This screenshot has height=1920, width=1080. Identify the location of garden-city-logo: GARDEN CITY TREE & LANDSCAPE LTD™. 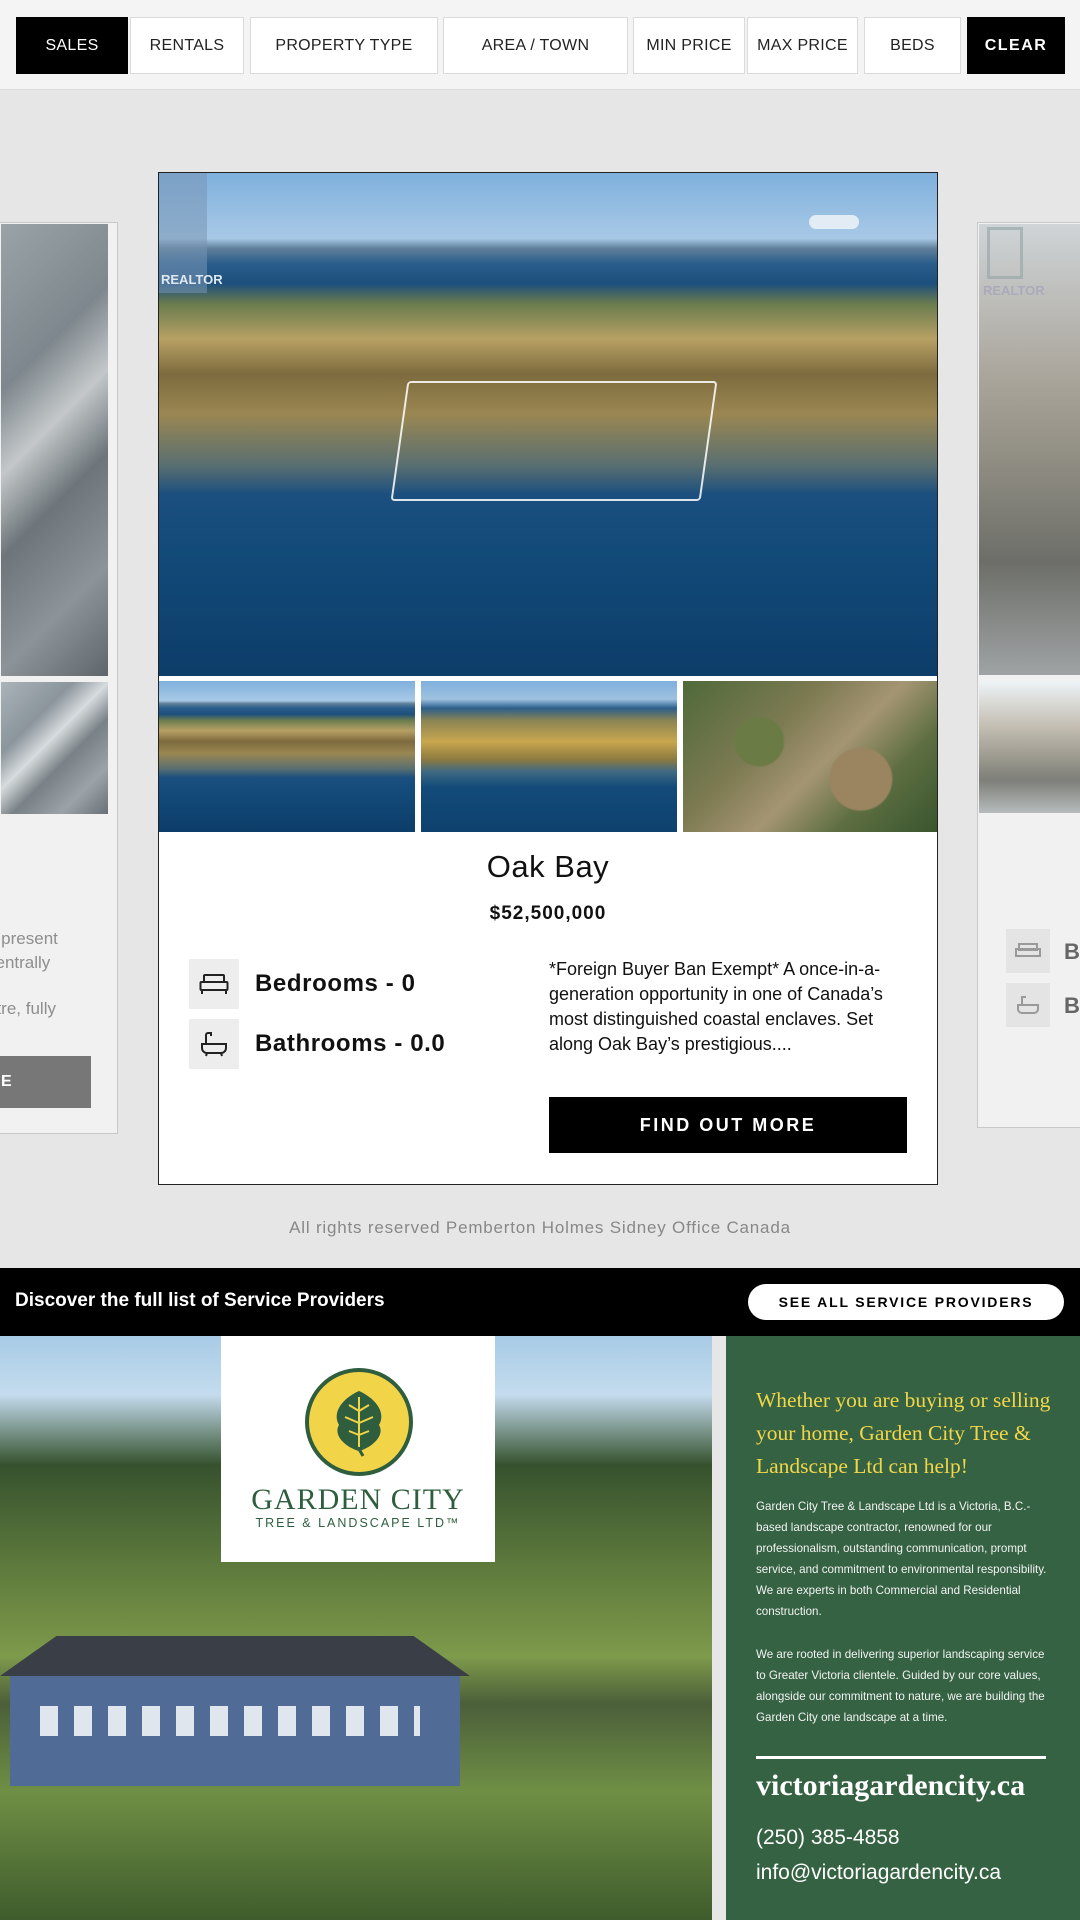
(358, 1449).